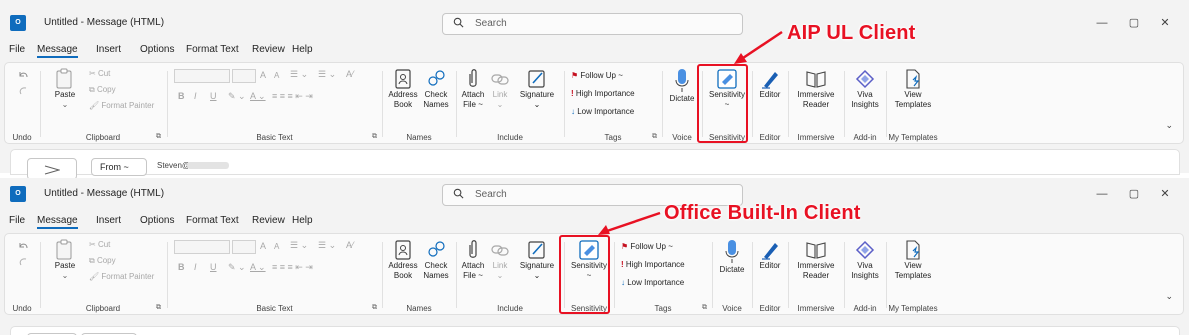  I want to click on annotation-label-builtin: Office Built-In Client, so click(762, 213).